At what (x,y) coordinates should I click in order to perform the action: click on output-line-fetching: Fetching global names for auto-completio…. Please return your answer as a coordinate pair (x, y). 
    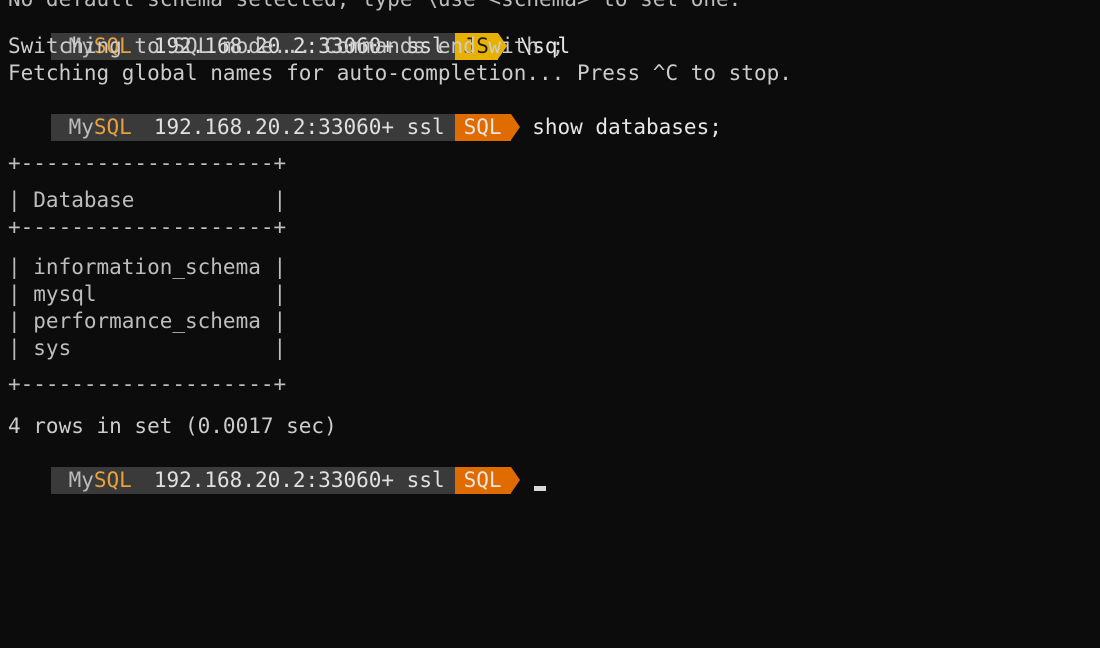
    Looking at the image, I should click on (400, 73).